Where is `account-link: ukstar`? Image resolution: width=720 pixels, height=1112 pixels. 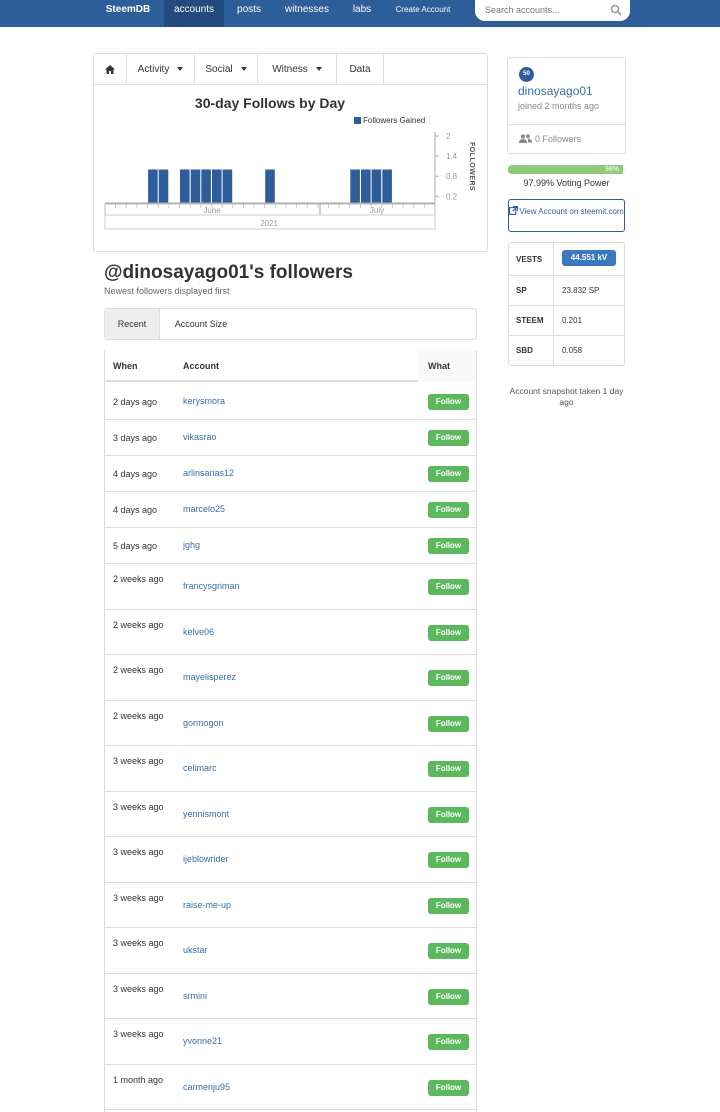 account-link: ukstar is located at coordinates (195, 950).